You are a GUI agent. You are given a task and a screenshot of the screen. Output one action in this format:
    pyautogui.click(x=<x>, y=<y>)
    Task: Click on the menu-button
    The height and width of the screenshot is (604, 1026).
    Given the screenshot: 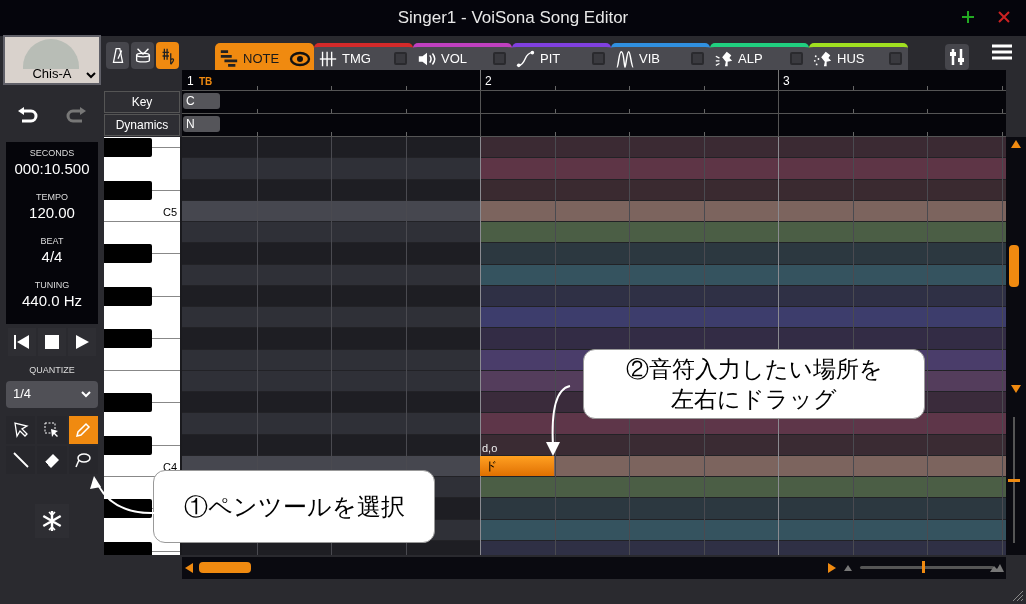 What is the action you would take?
    pyautogui.click(x=1002, y=52)
    